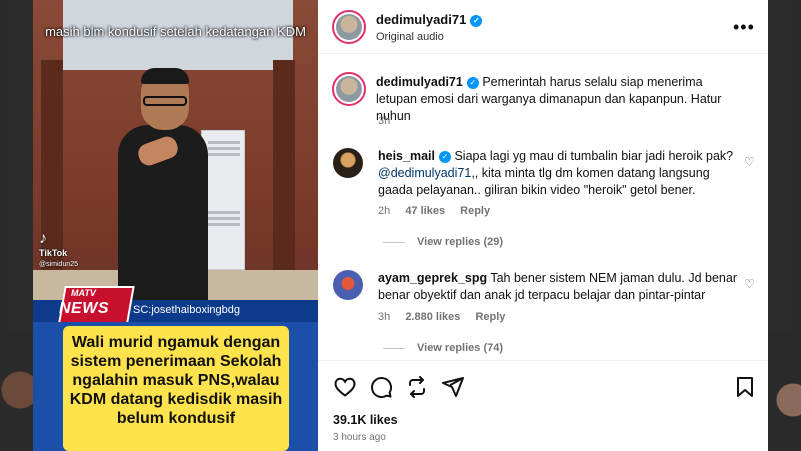 The image size is (801, 451). I want to click on more-options-icon: •••, so click(744, 27).